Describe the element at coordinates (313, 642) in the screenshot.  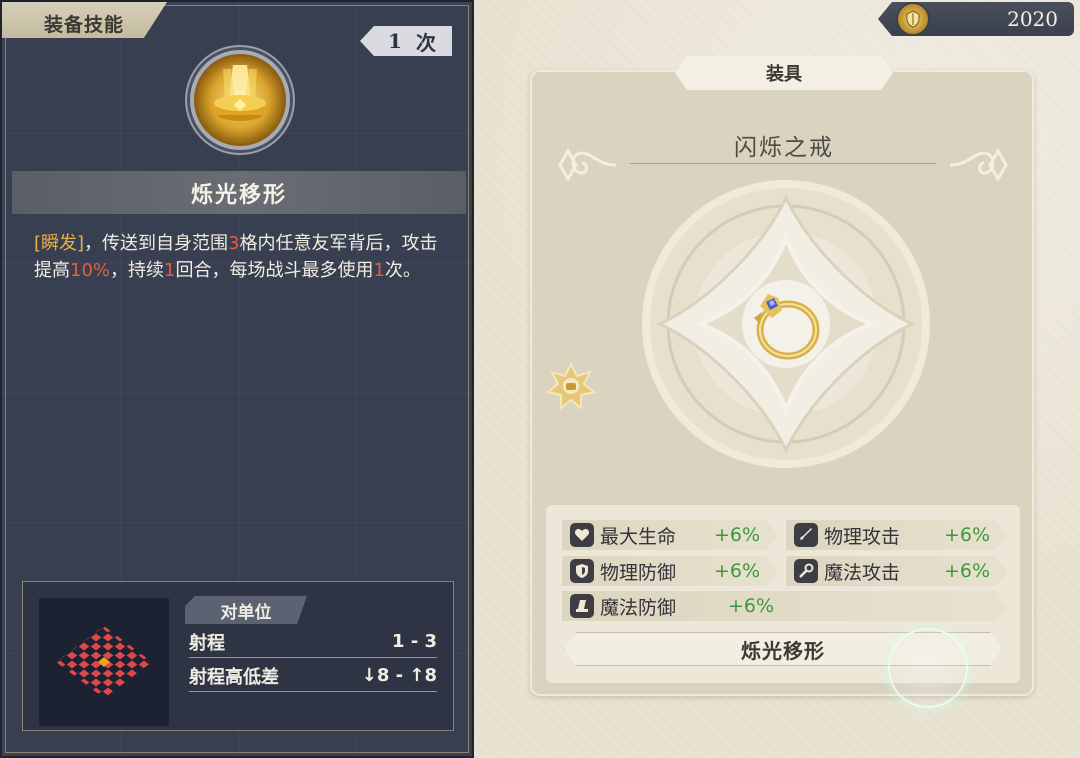
I see `range-row: 射程 1 - 3` at that location.